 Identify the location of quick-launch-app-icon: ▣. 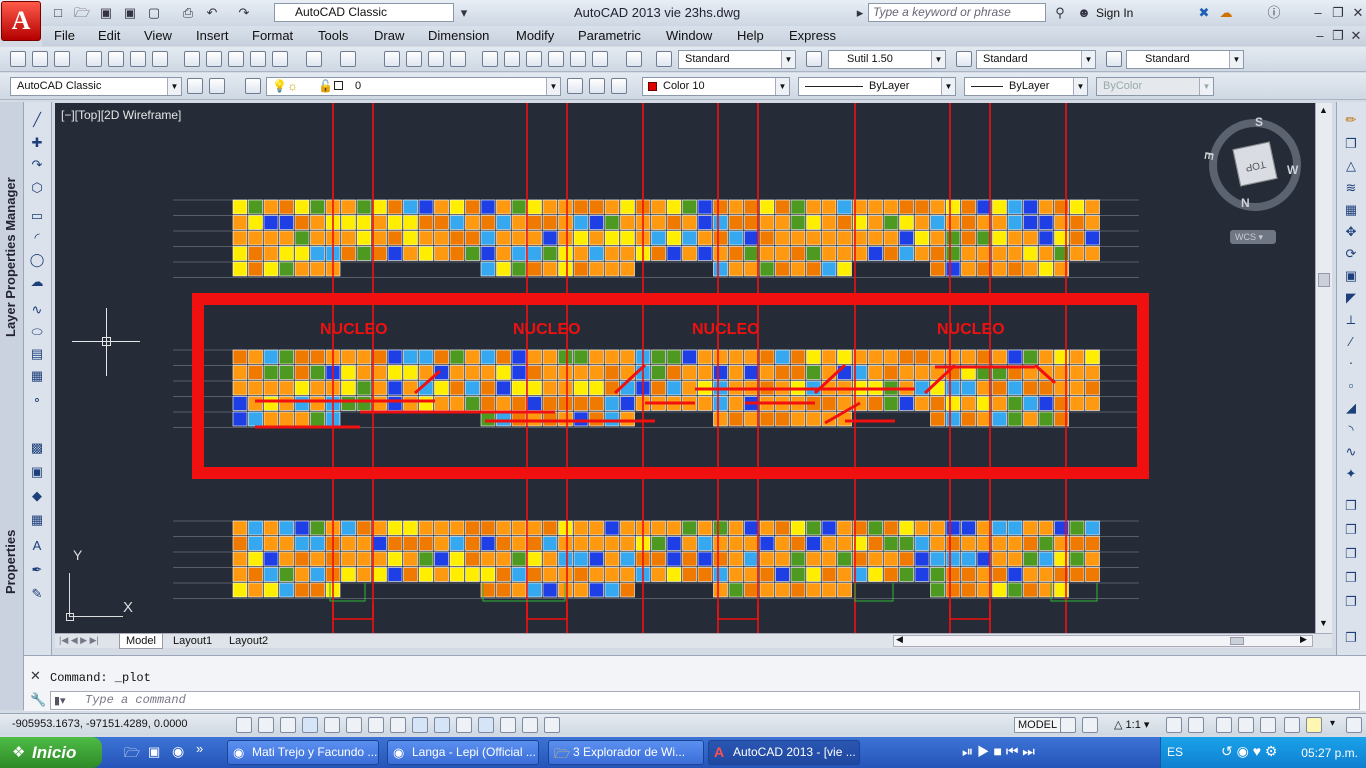
(154, 752).